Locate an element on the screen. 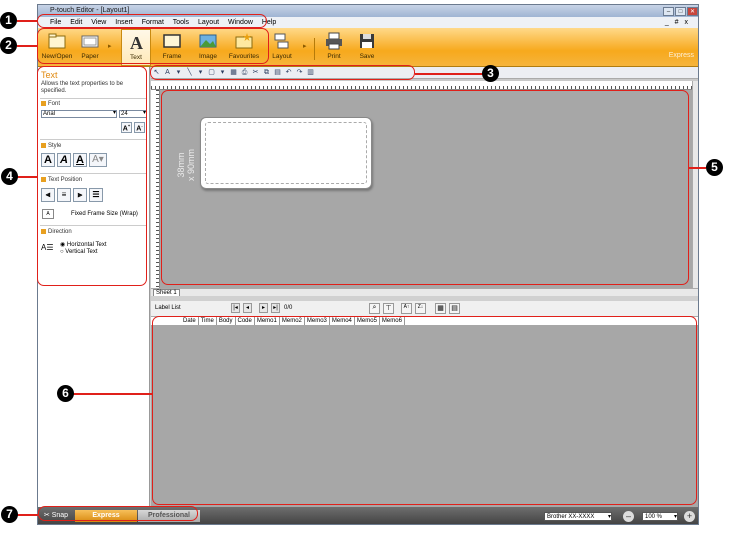 Image resolution: width=735 pixels, height=534 pixels. callout-properties is located at coordinates (92, 176).